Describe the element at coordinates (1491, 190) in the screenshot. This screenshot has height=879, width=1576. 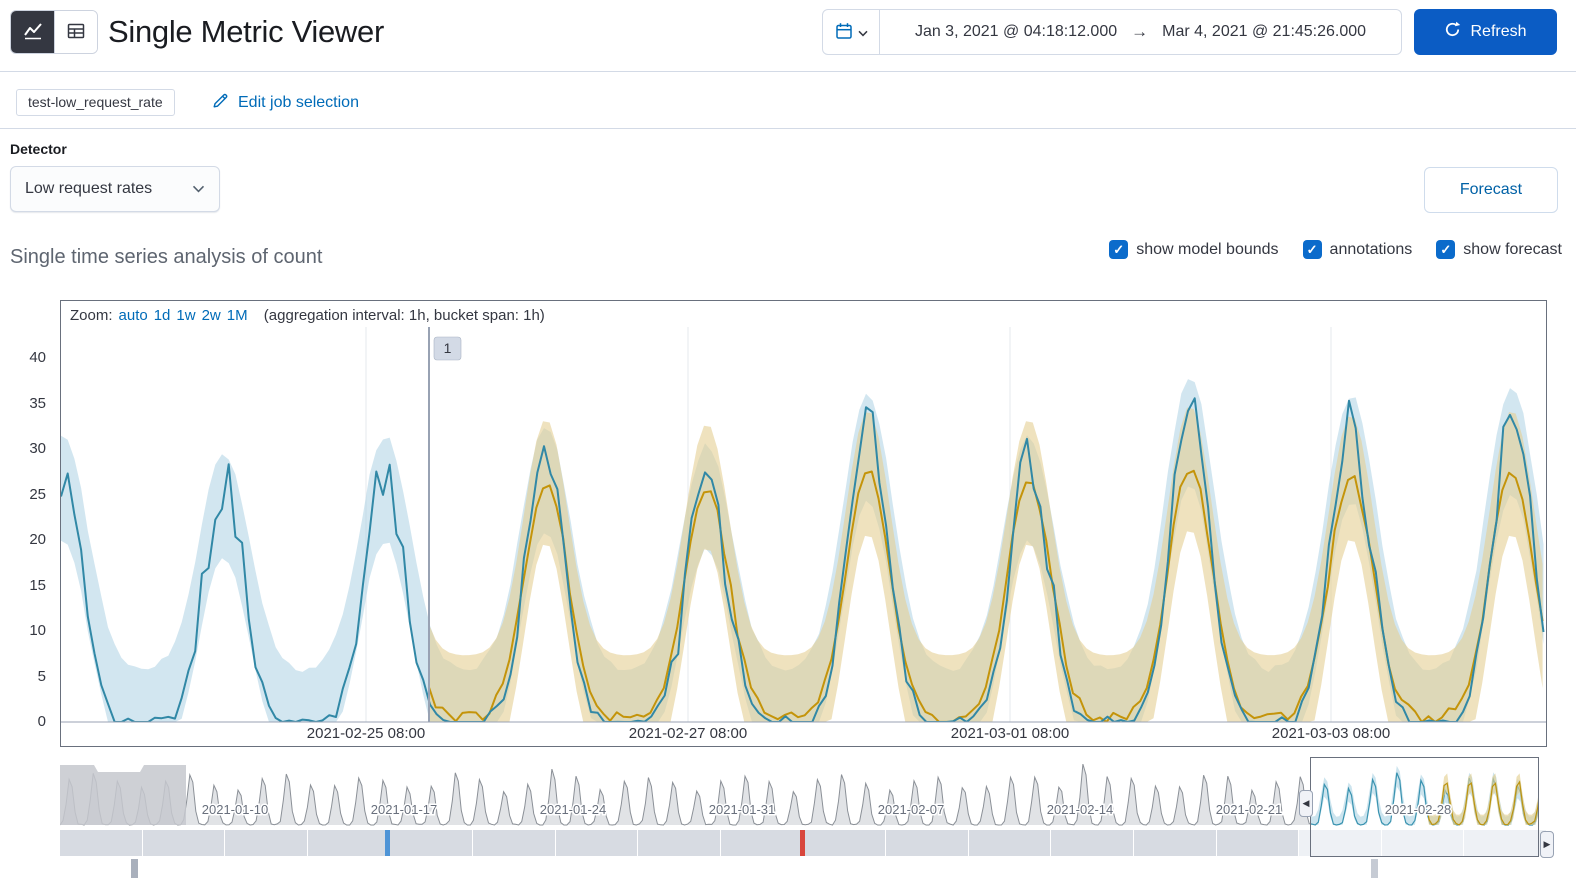
I see `forecast-button: Forecast` at that location.